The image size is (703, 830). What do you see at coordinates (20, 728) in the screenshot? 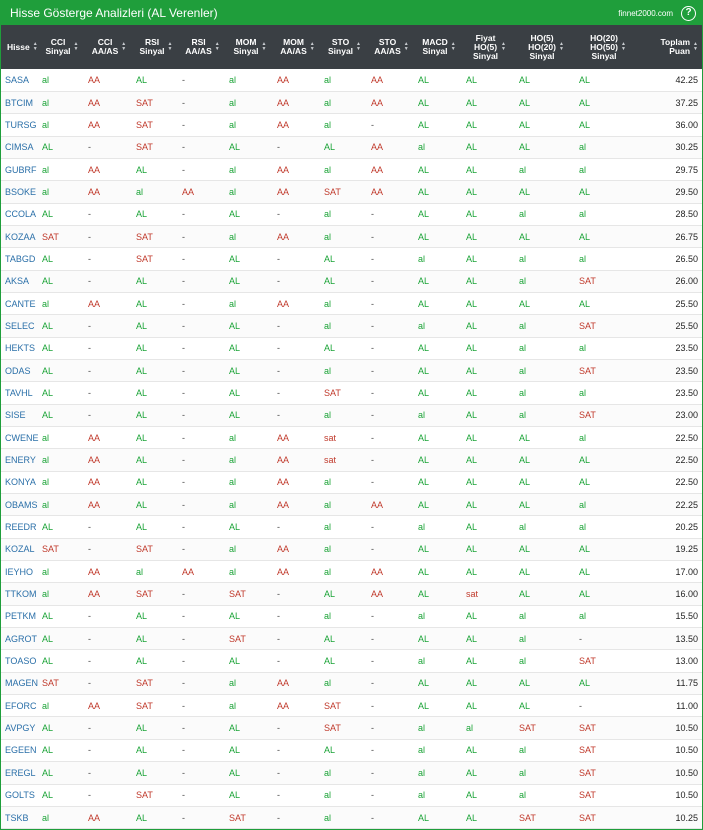
I see `stock-symbol-link: AVPGY` at bounding box center [20, 728].